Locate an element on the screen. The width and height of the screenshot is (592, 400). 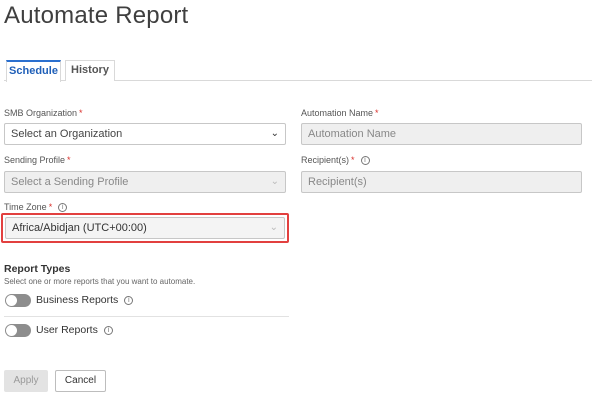
cancel-button: Cancel is located at coordinates (80, 381).